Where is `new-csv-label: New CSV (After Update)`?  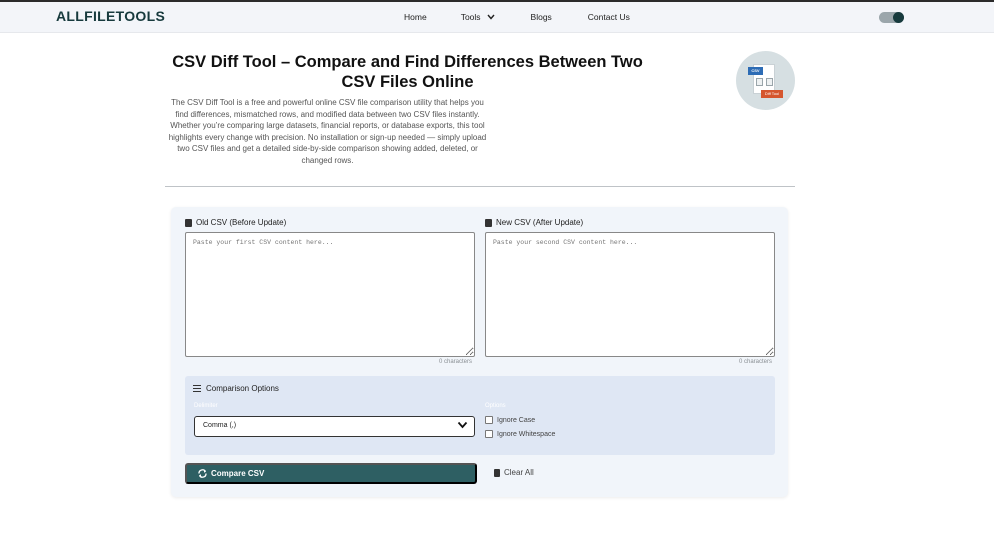
new-csv-label: New CSV (After Update) is located at coordinates (534, 222).